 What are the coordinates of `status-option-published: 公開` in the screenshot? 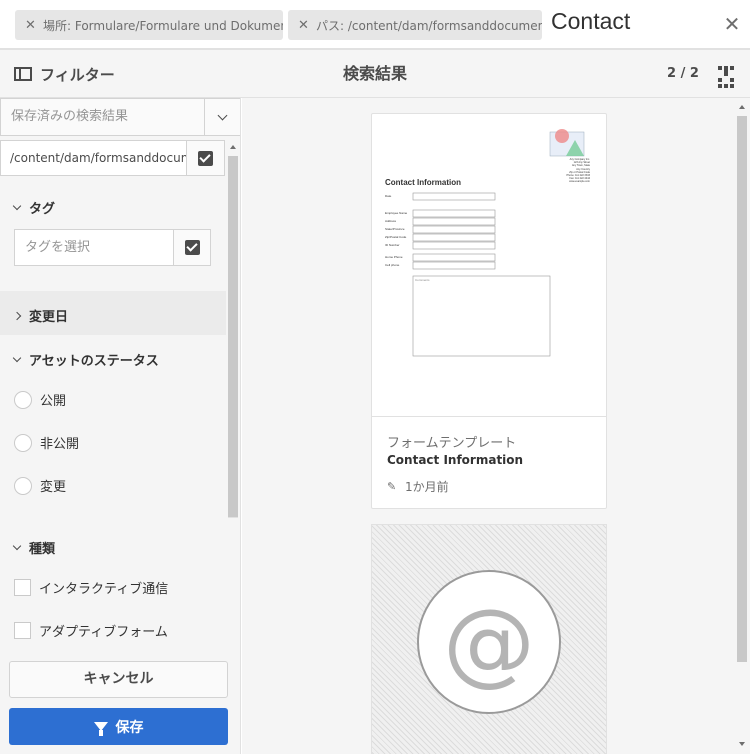 It's located at (40, 399).